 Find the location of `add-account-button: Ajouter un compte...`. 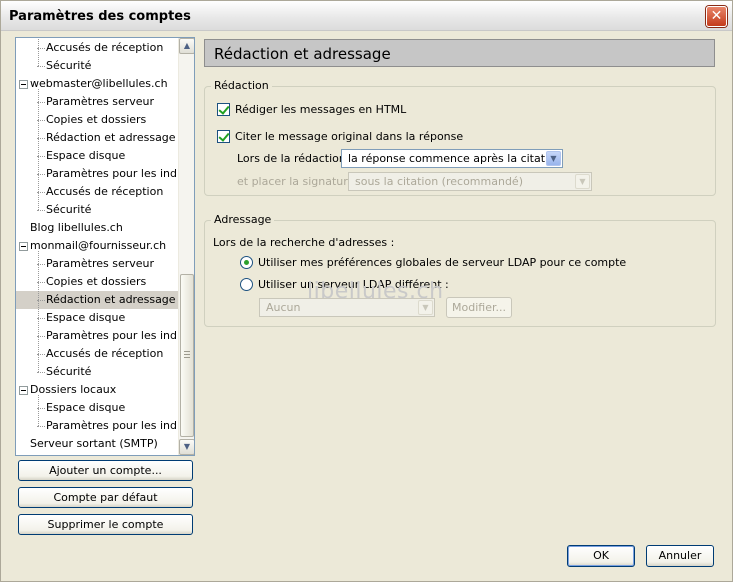

add-account-button: Ajouter un compte... is located at coordinates (105, 470).